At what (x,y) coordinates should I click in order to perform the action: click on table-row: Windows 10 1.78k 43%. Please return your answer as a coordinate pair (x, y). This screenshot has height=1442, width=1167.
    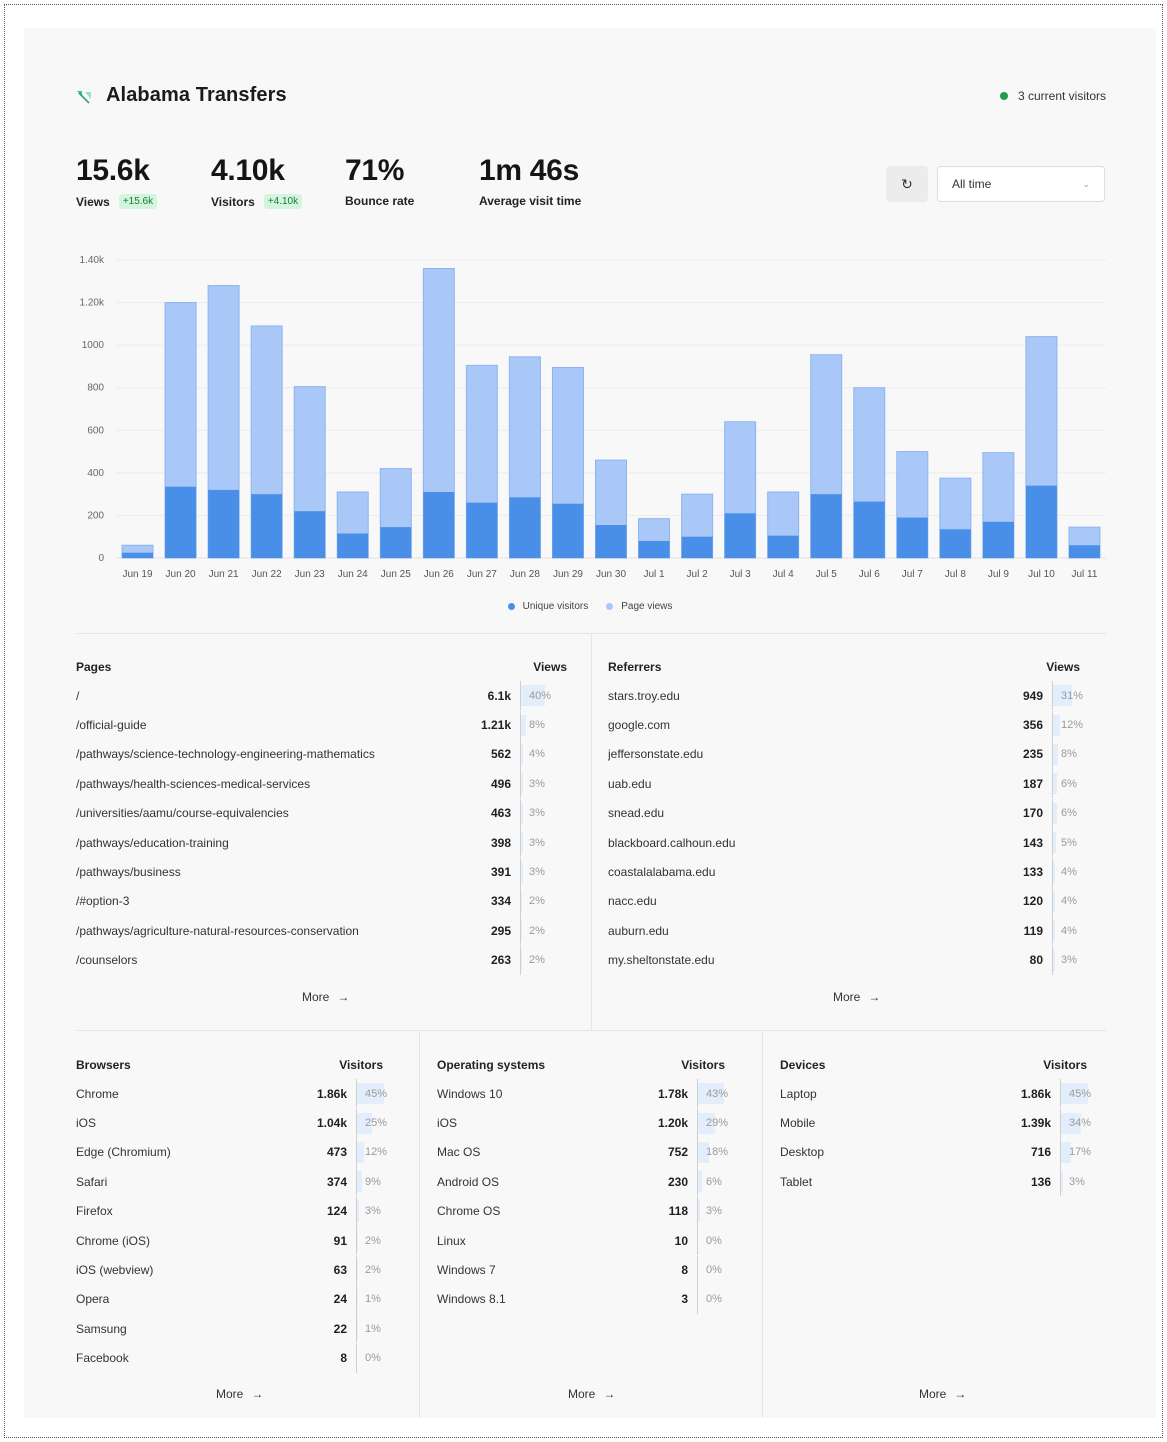
    Looking at the image, I should click on (587, 1094).